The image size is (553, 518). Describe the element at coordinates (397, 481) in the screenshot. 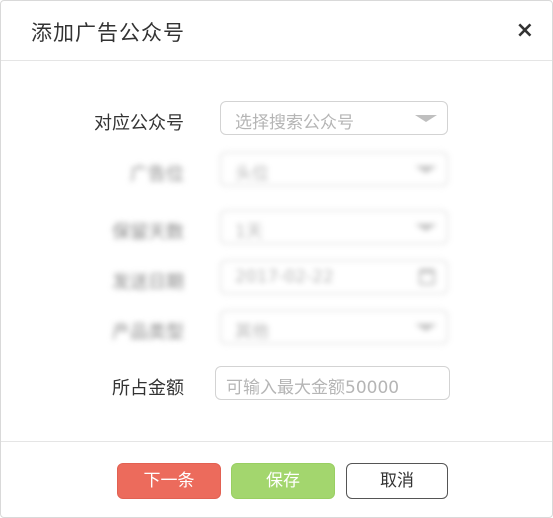

I see `cancel-button: 取消` at that location.